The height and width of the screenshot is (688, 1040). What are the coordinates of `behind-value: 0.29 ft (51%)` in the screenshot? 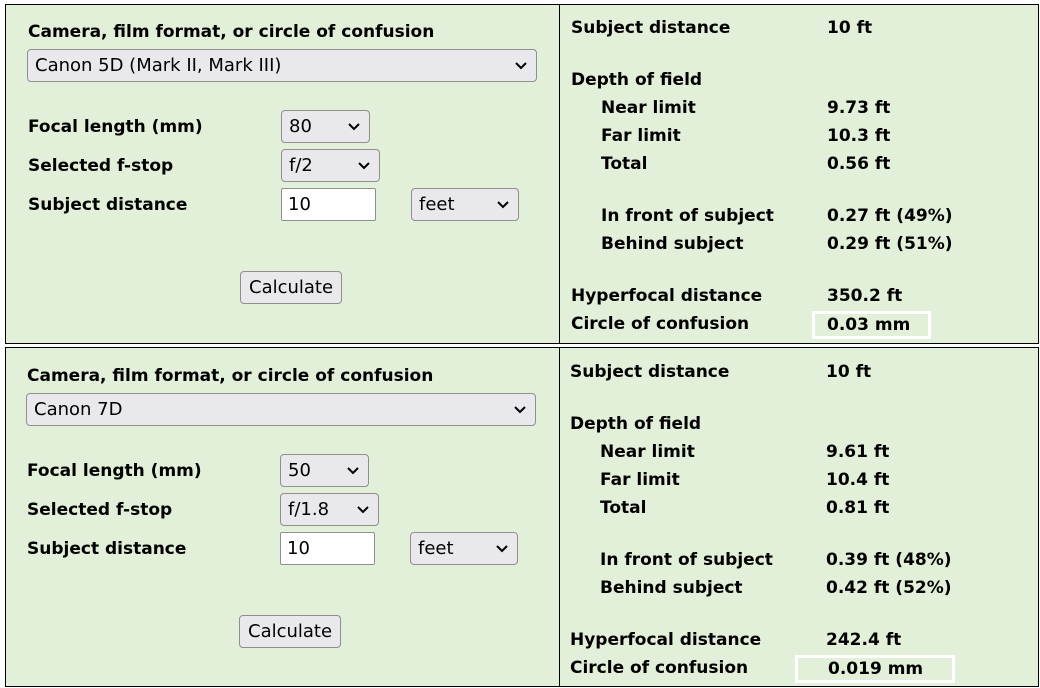 It's located at (890, 244).